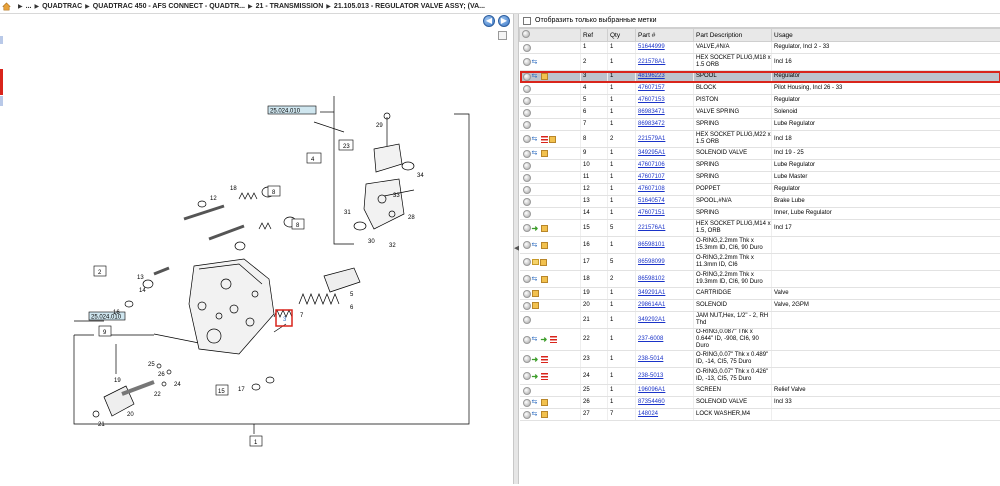  I want to click on row-part-number-cell: 349295A1, so click(665, 154).